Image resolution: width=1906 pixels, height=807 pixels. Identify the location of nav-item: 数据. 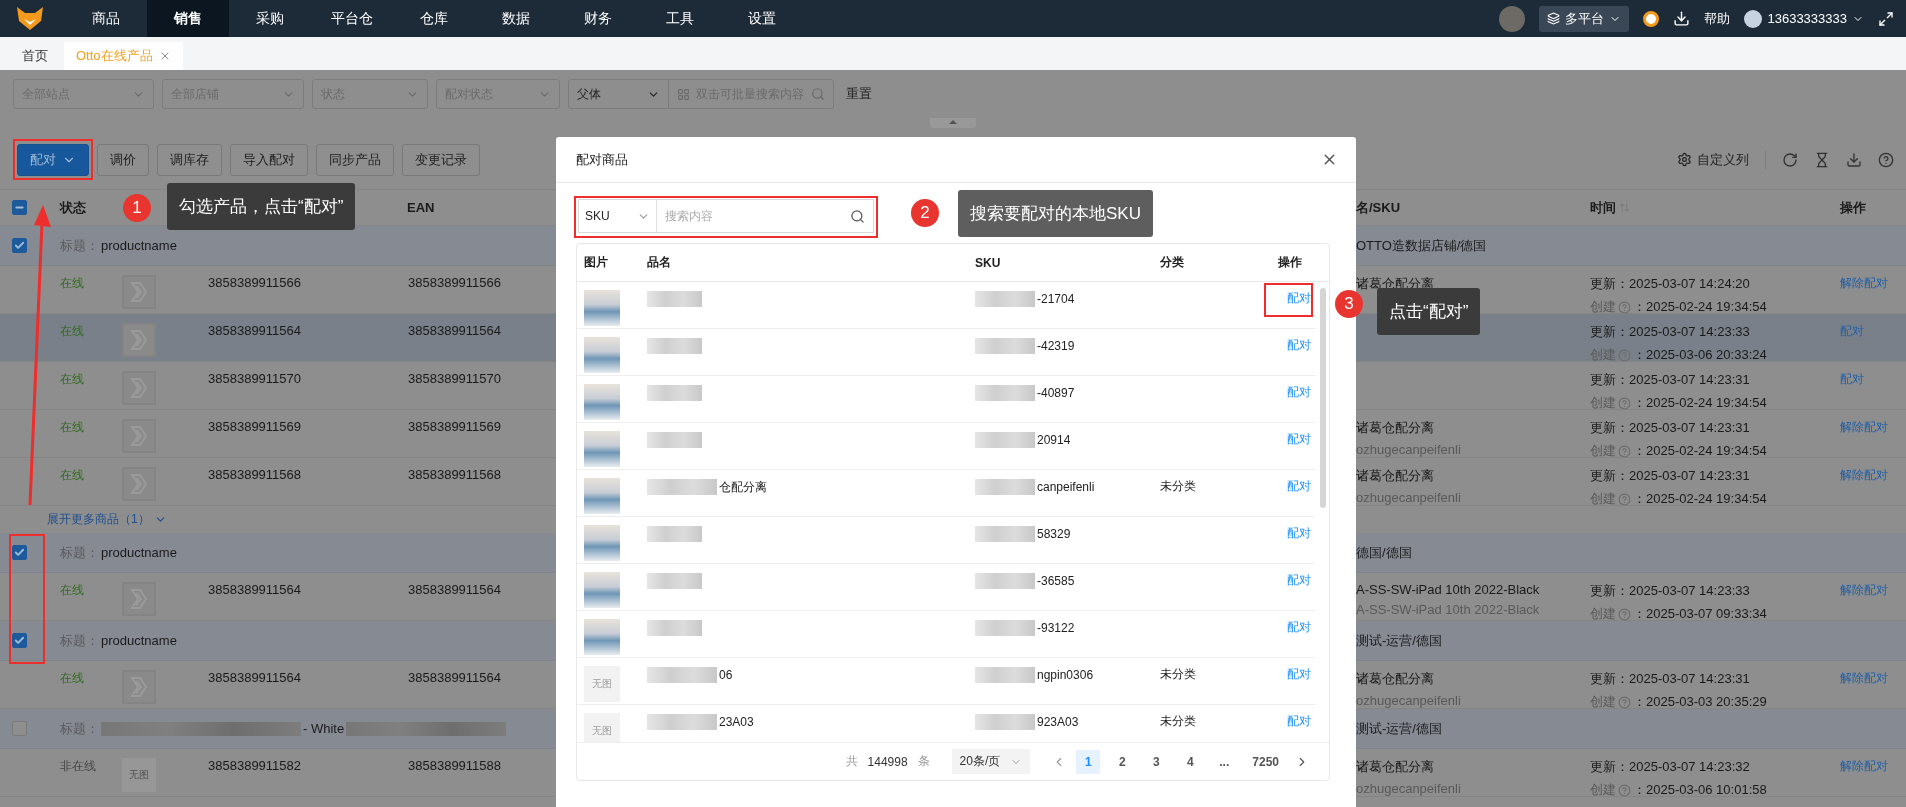
(516, 18).